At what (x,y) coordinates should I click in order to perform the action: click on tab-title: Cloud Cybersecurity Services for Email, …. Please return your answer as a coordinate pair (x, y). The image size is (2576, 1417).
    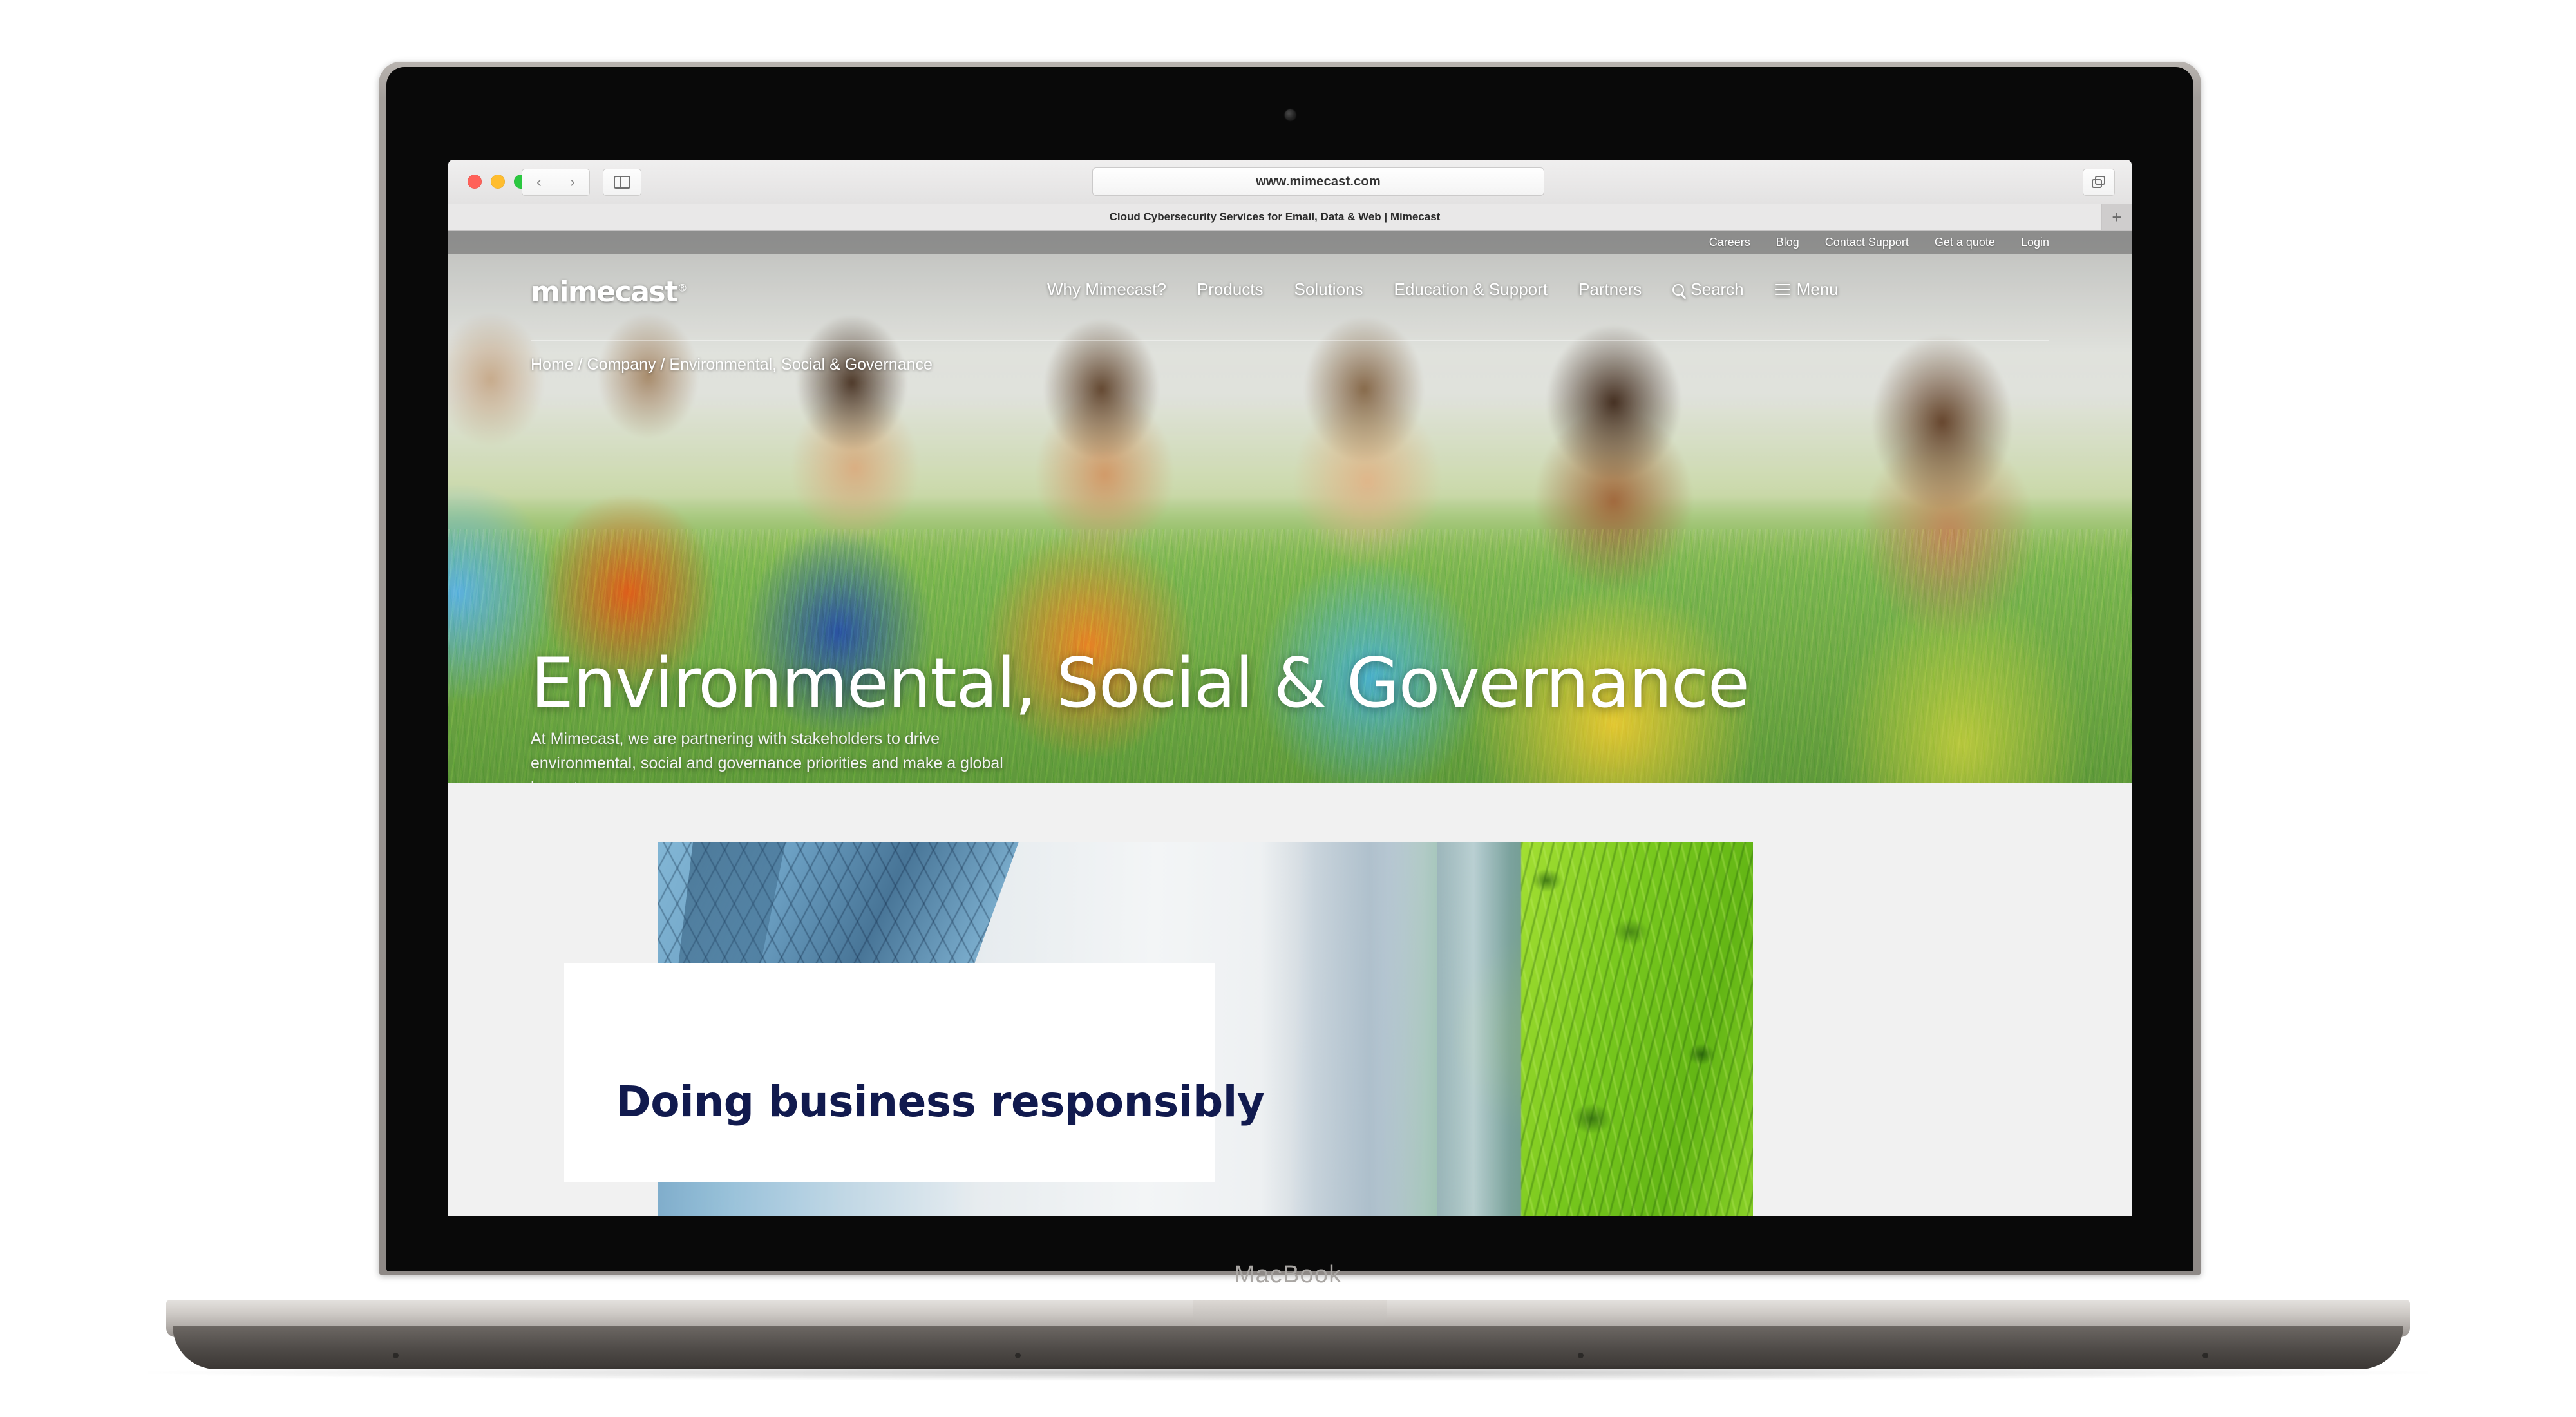
    Looking at the image, I should click on (1275, 217).